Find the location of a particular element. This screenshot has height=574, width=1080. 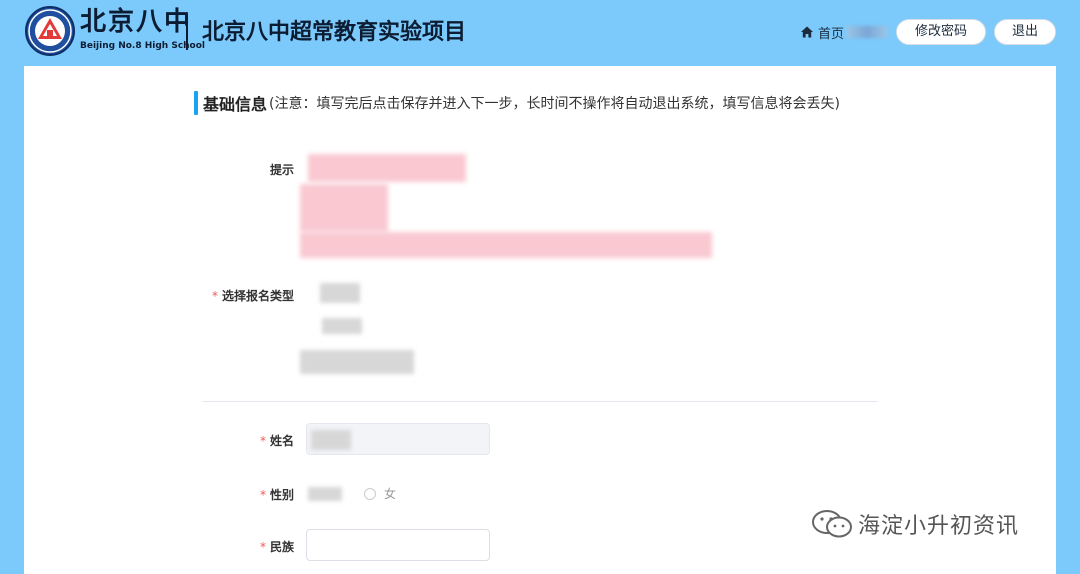

home-label: 首页 is located at coordinates (831, 34).